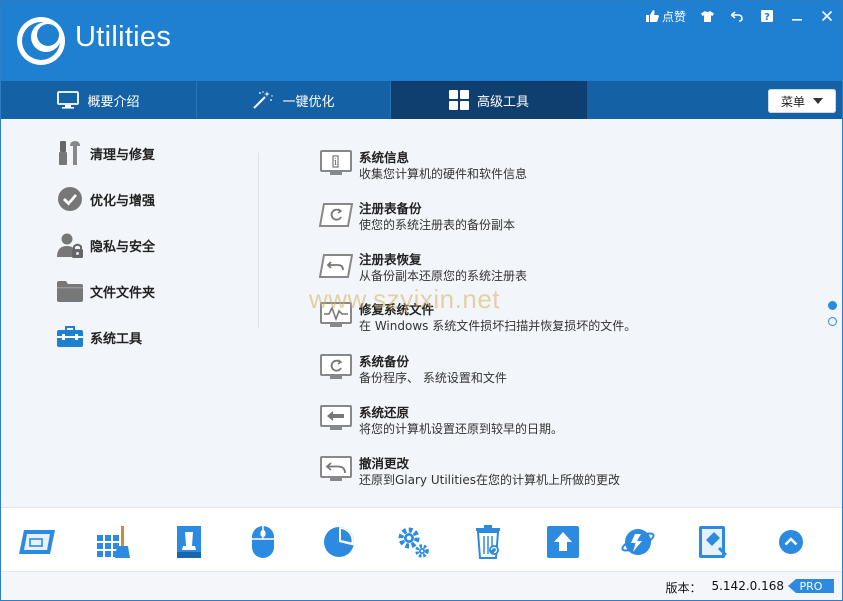  I want to click on minimize-button, so click(797, 16).